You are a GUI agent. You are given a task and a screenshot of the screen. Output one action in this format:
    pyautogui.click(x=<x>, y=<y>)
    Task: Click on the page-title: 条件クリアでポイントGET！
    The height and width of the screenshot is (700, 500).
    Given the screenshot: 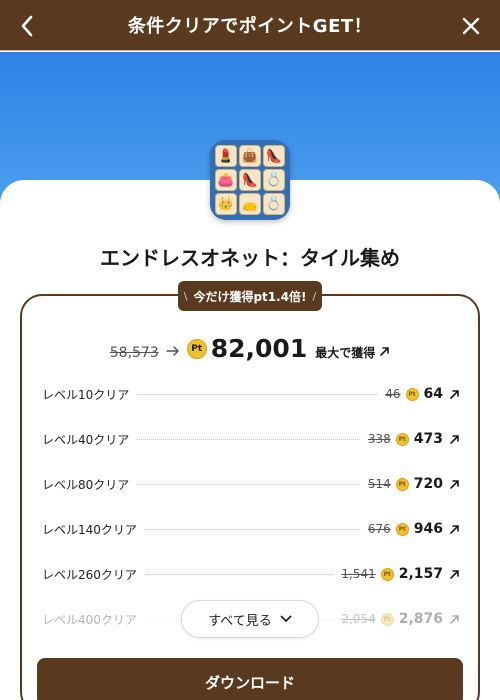 What is the action you would take?
    pyautogui.click(x=250, y=26)
    